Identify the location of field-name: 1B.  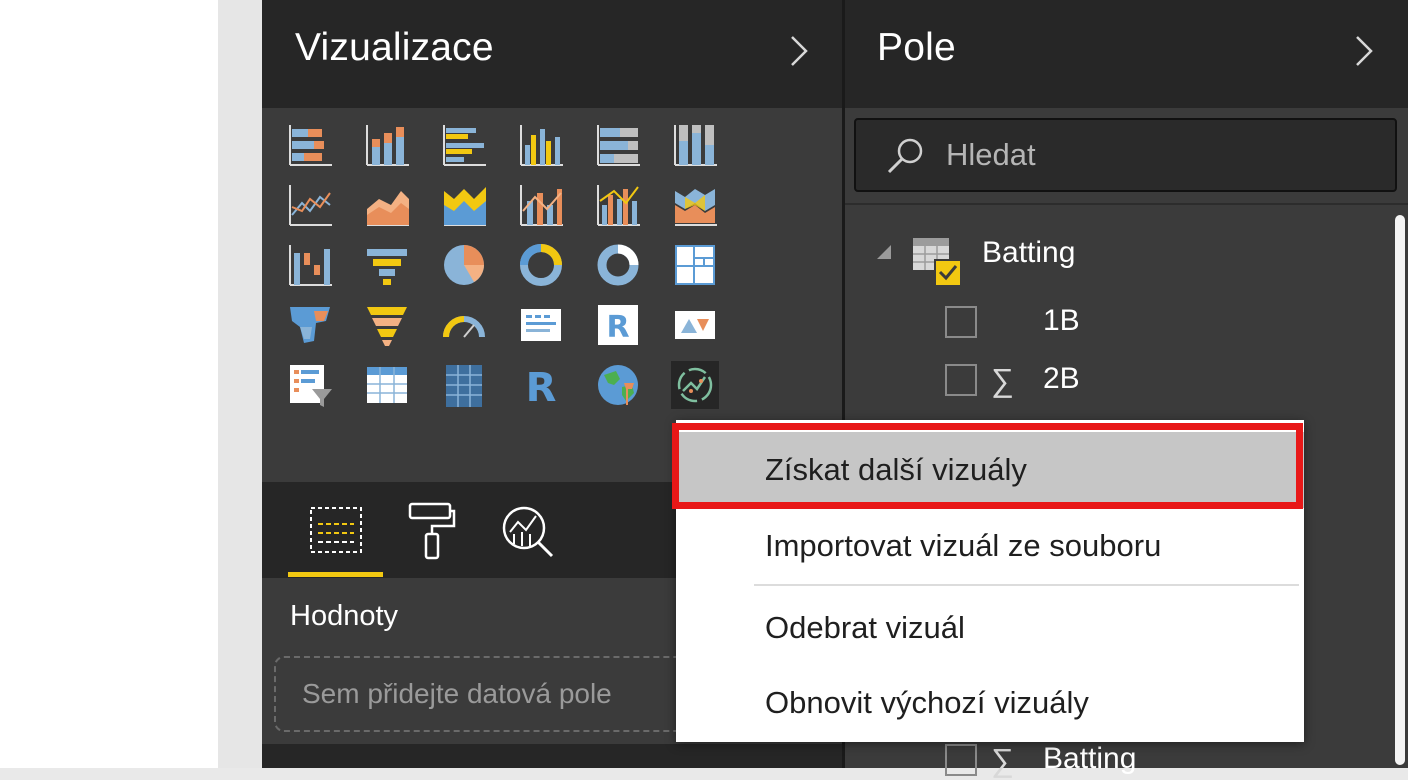
(1061, 320).